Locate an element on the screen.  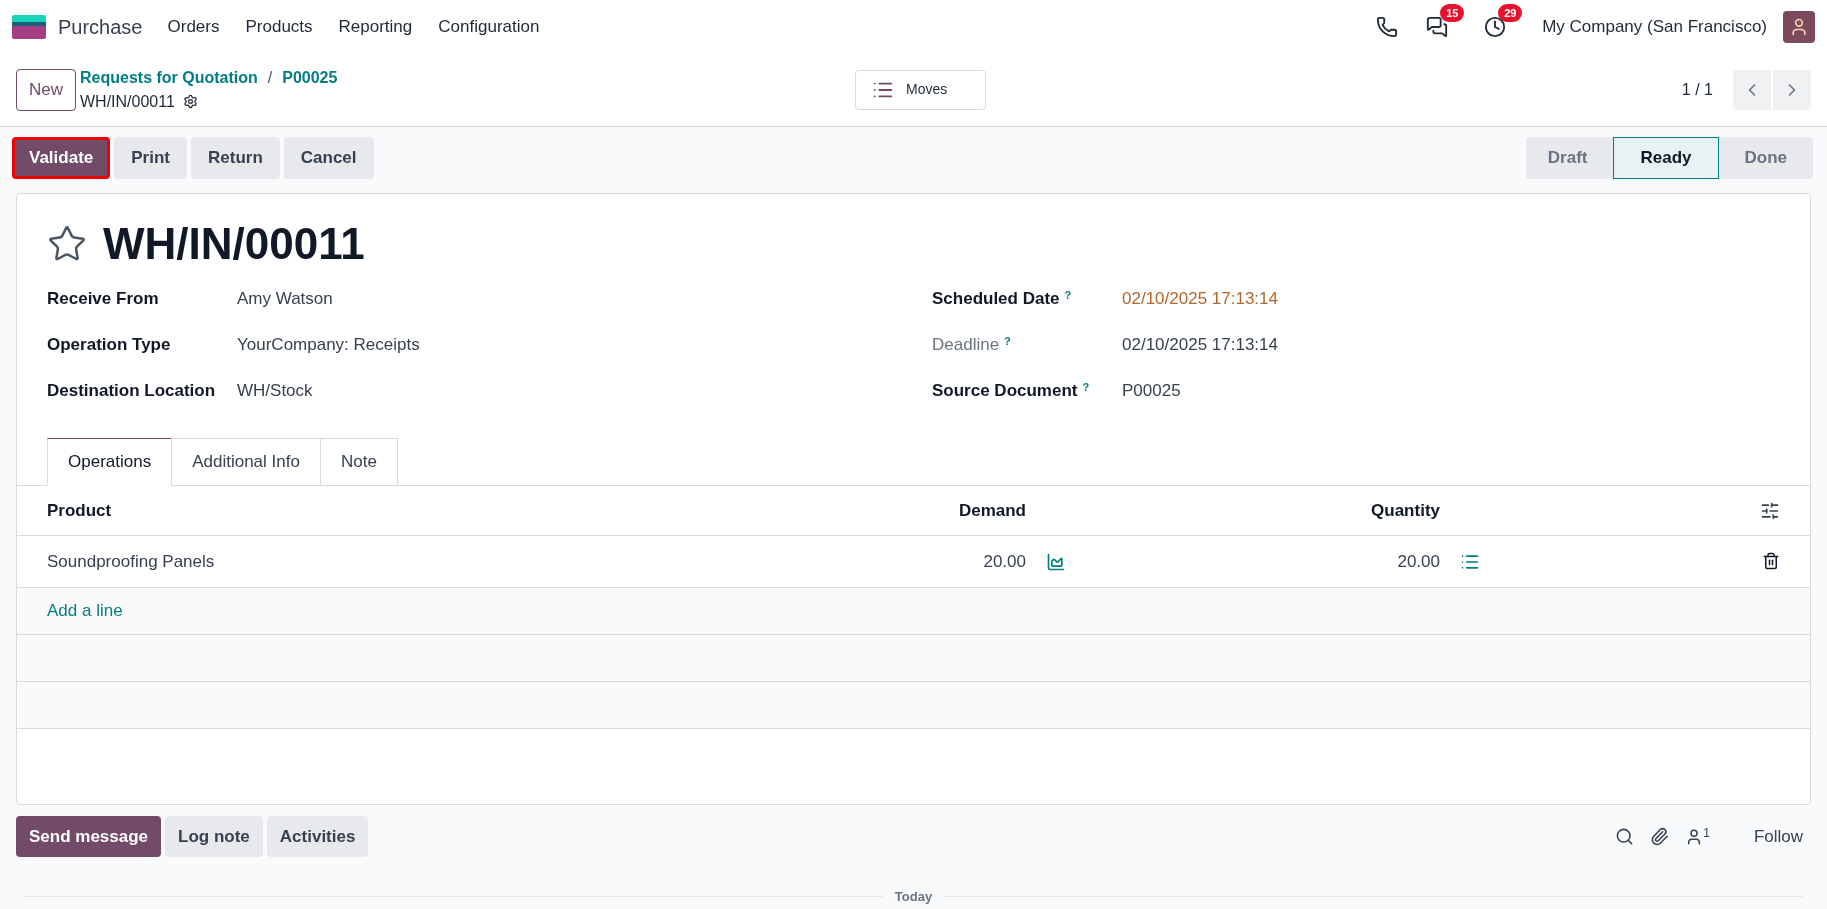
column-header: Demand is located at coordinates (926, 510).